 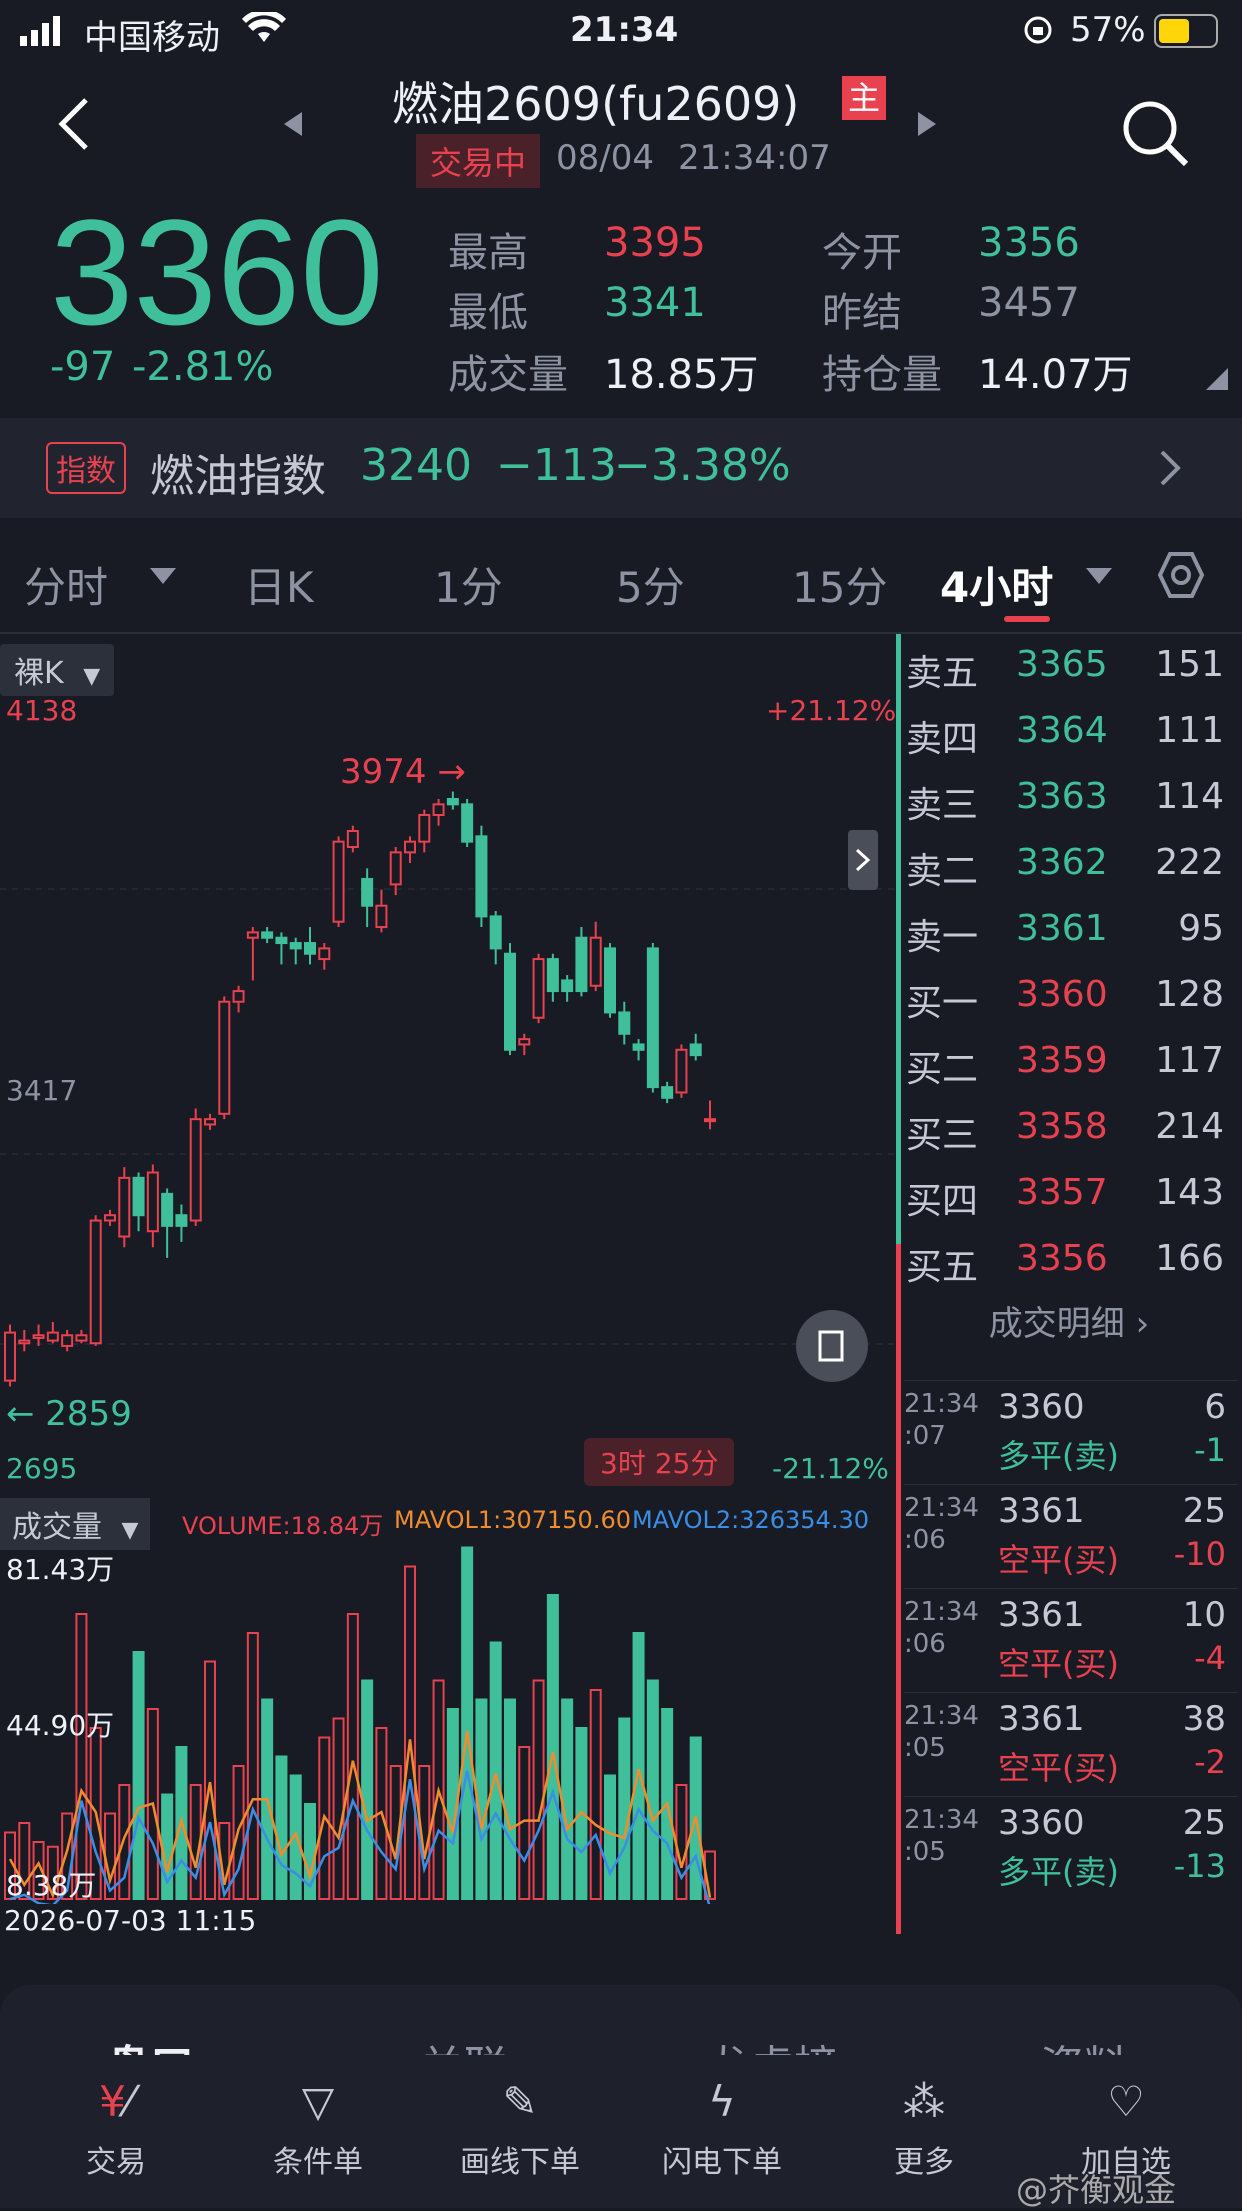 I want to click on trade-row: 21:34:06 3361 10 空平(买) -4, so click(x=1071, y=1640).